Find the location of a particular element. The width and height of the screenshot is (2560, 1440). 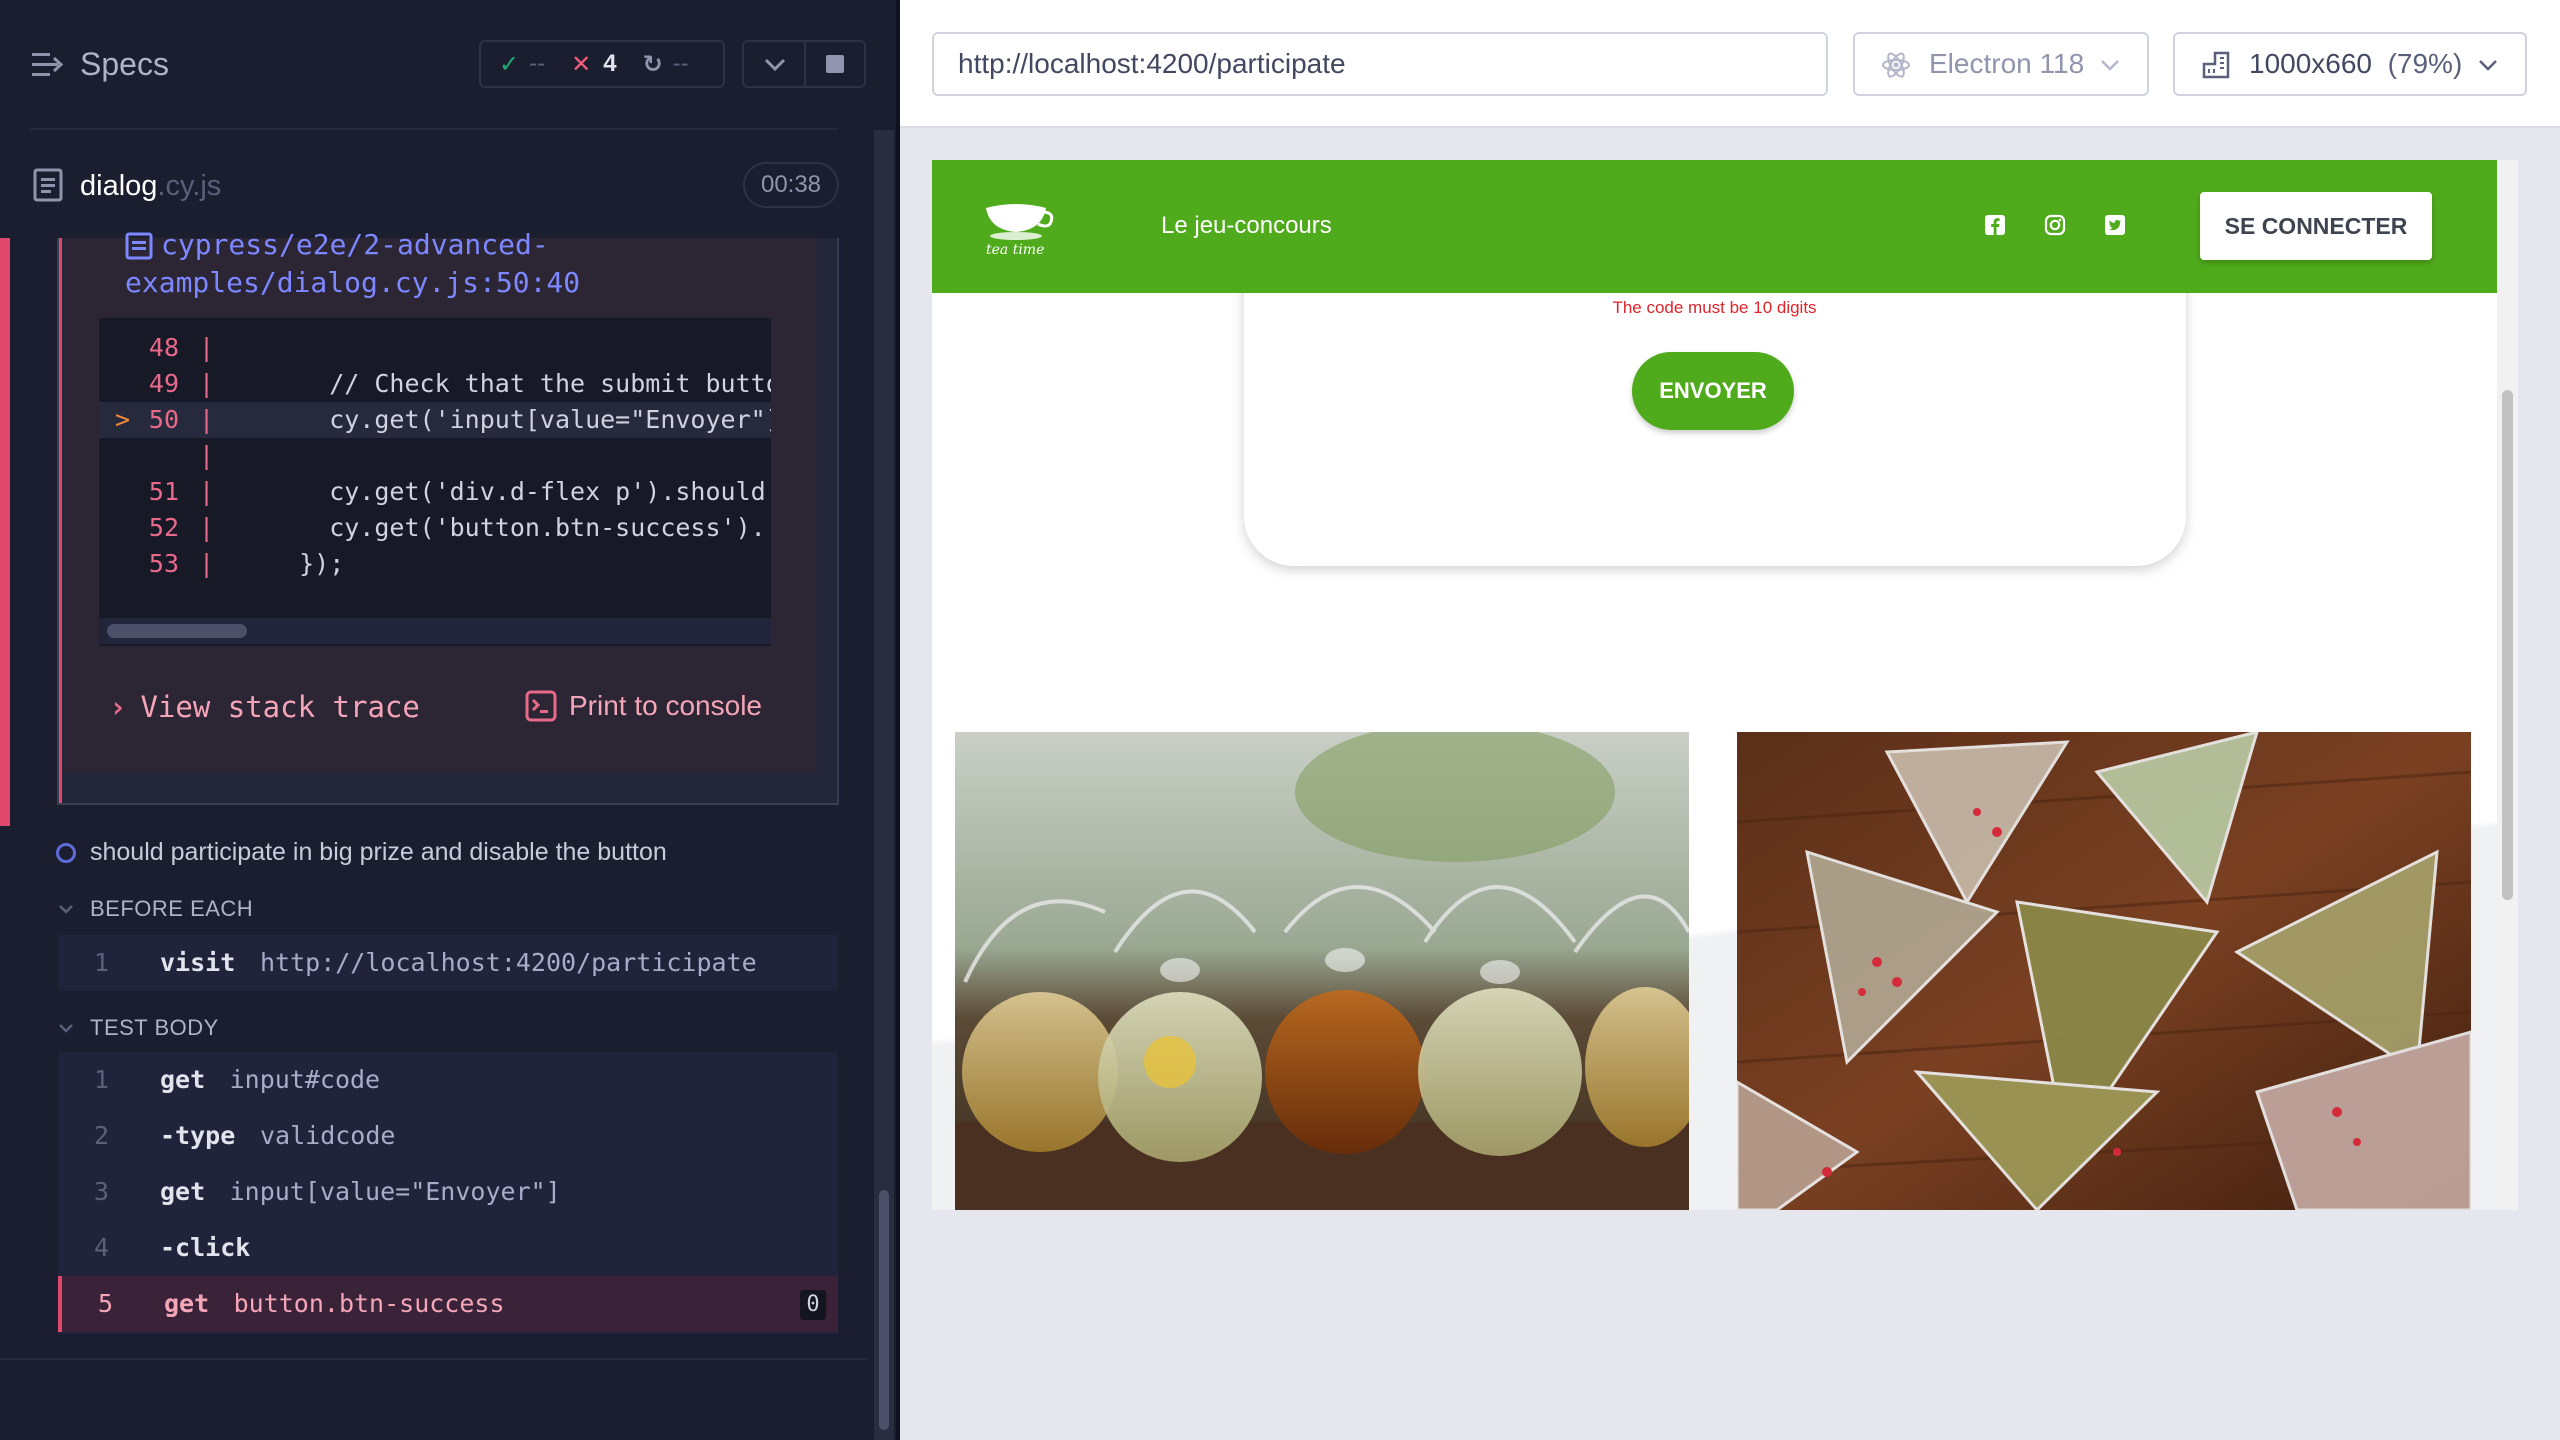

instagram-icon is located at coordinates (2055, 225).